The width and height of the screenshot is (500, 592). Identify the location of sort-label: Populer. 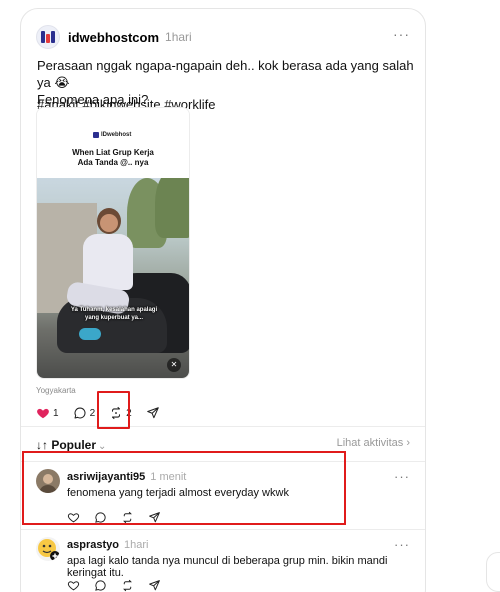
(74, 445).